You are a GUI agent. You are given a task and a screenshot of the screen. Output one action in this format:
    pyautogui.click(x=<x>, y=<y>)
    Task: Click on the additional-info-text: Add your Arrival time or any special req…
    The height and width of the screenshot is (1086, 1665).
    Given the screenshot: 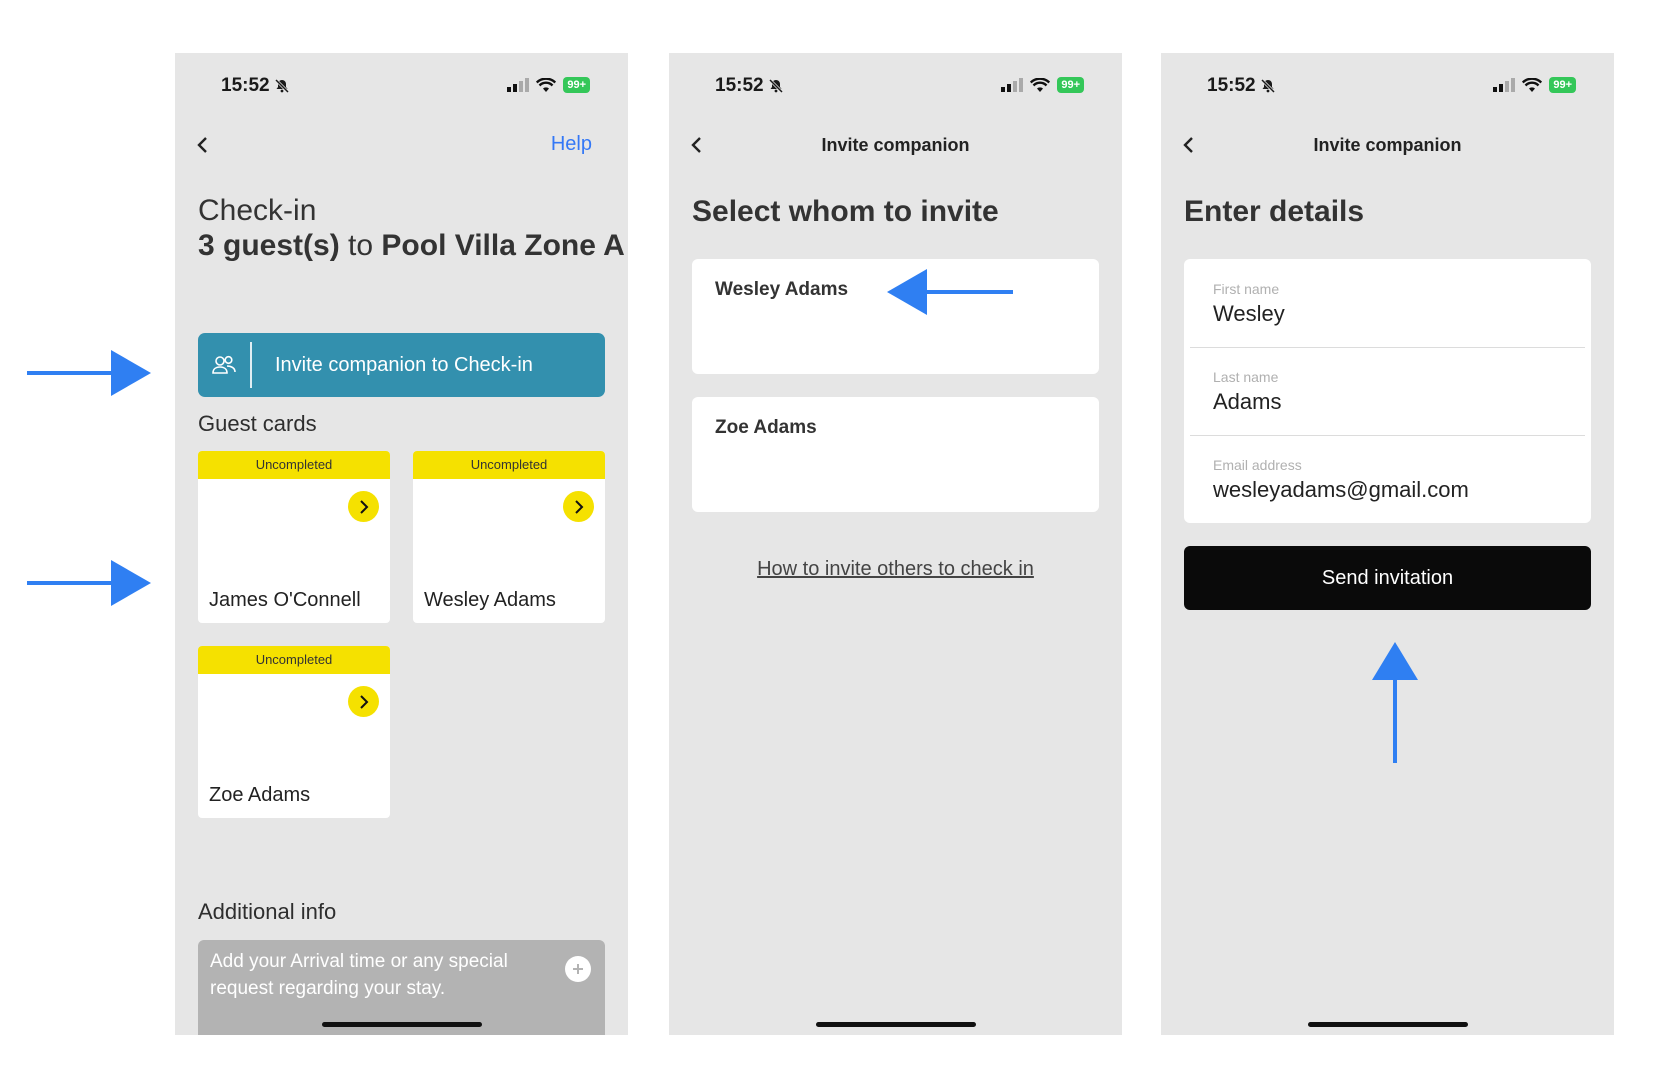 What is the action you would take?
    pyautogui.click(x=359, y=975)
    